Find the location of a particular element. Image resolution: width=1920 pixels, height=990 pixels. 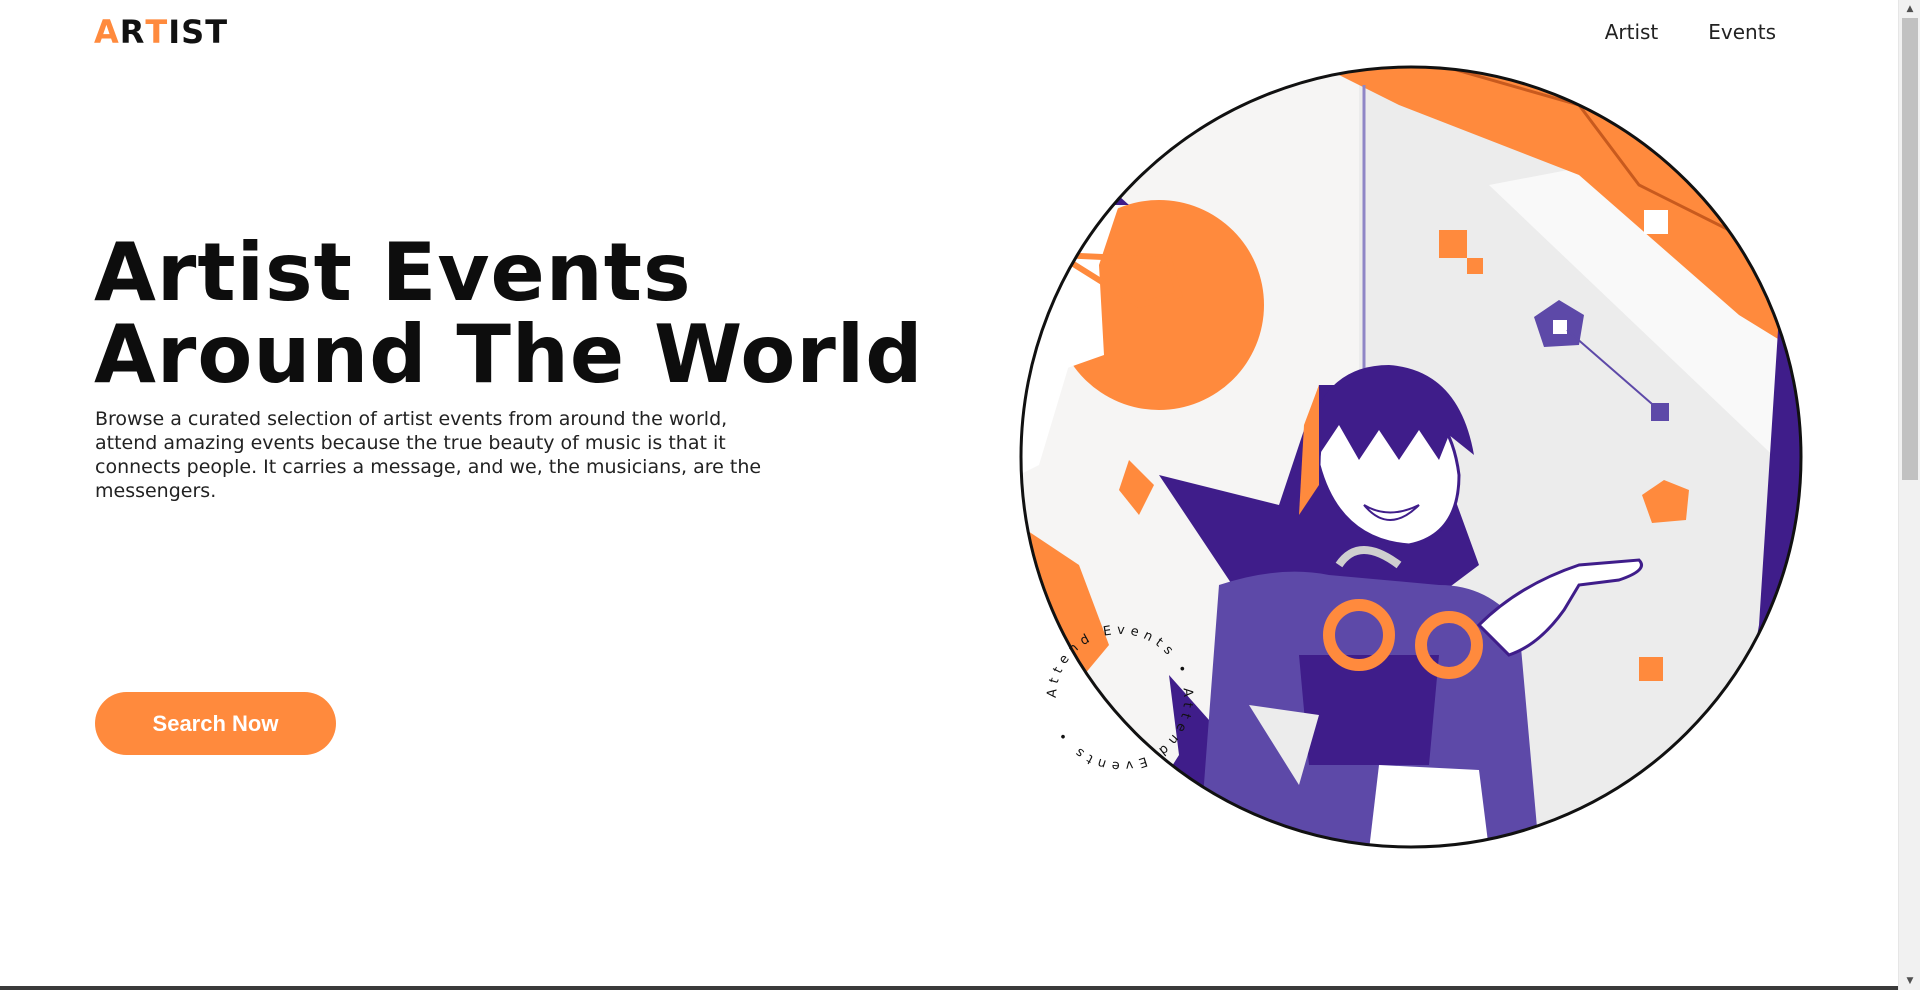

vertical-scrollbar: ▲ ▼ is located at coordinates (1909, 495).